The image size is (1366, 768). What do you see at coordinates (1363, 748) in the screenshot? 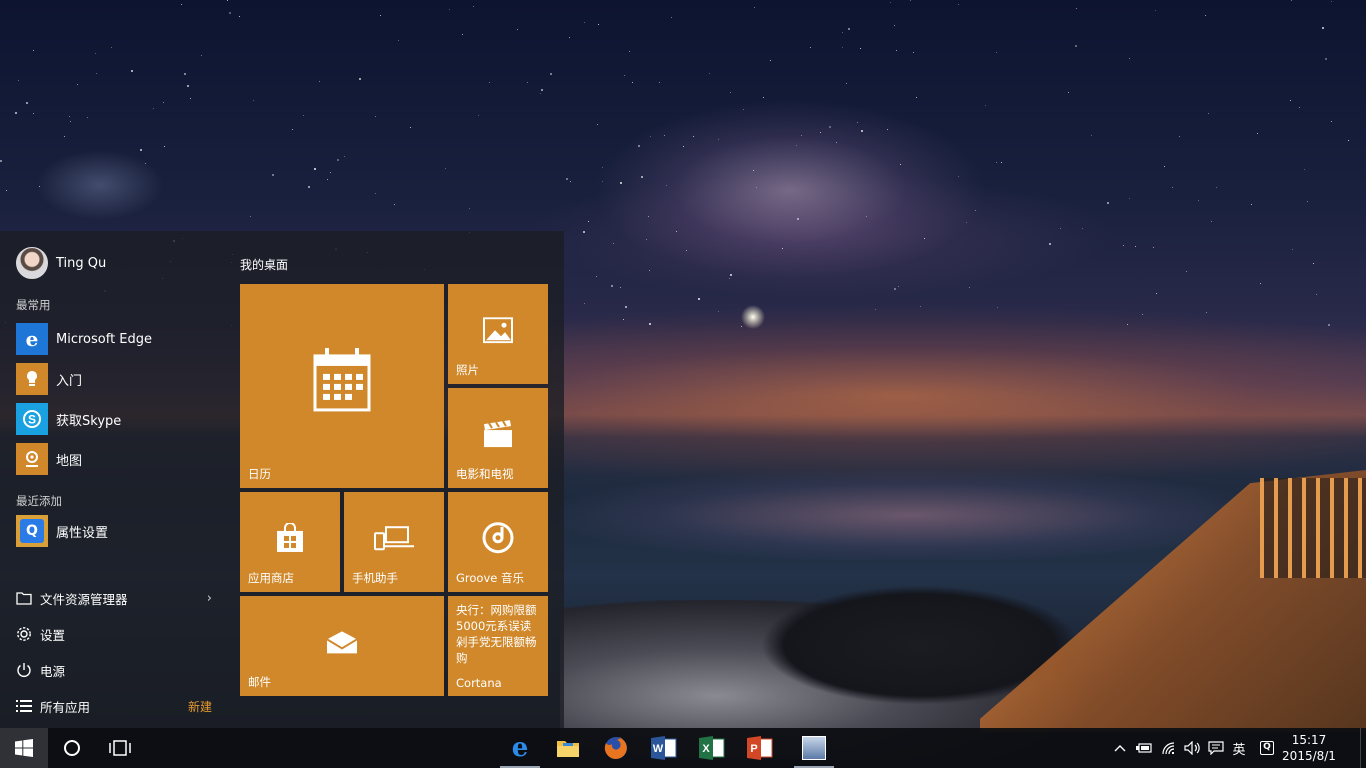
I see `show-desktop-button` at bounding box center [1363, 748].